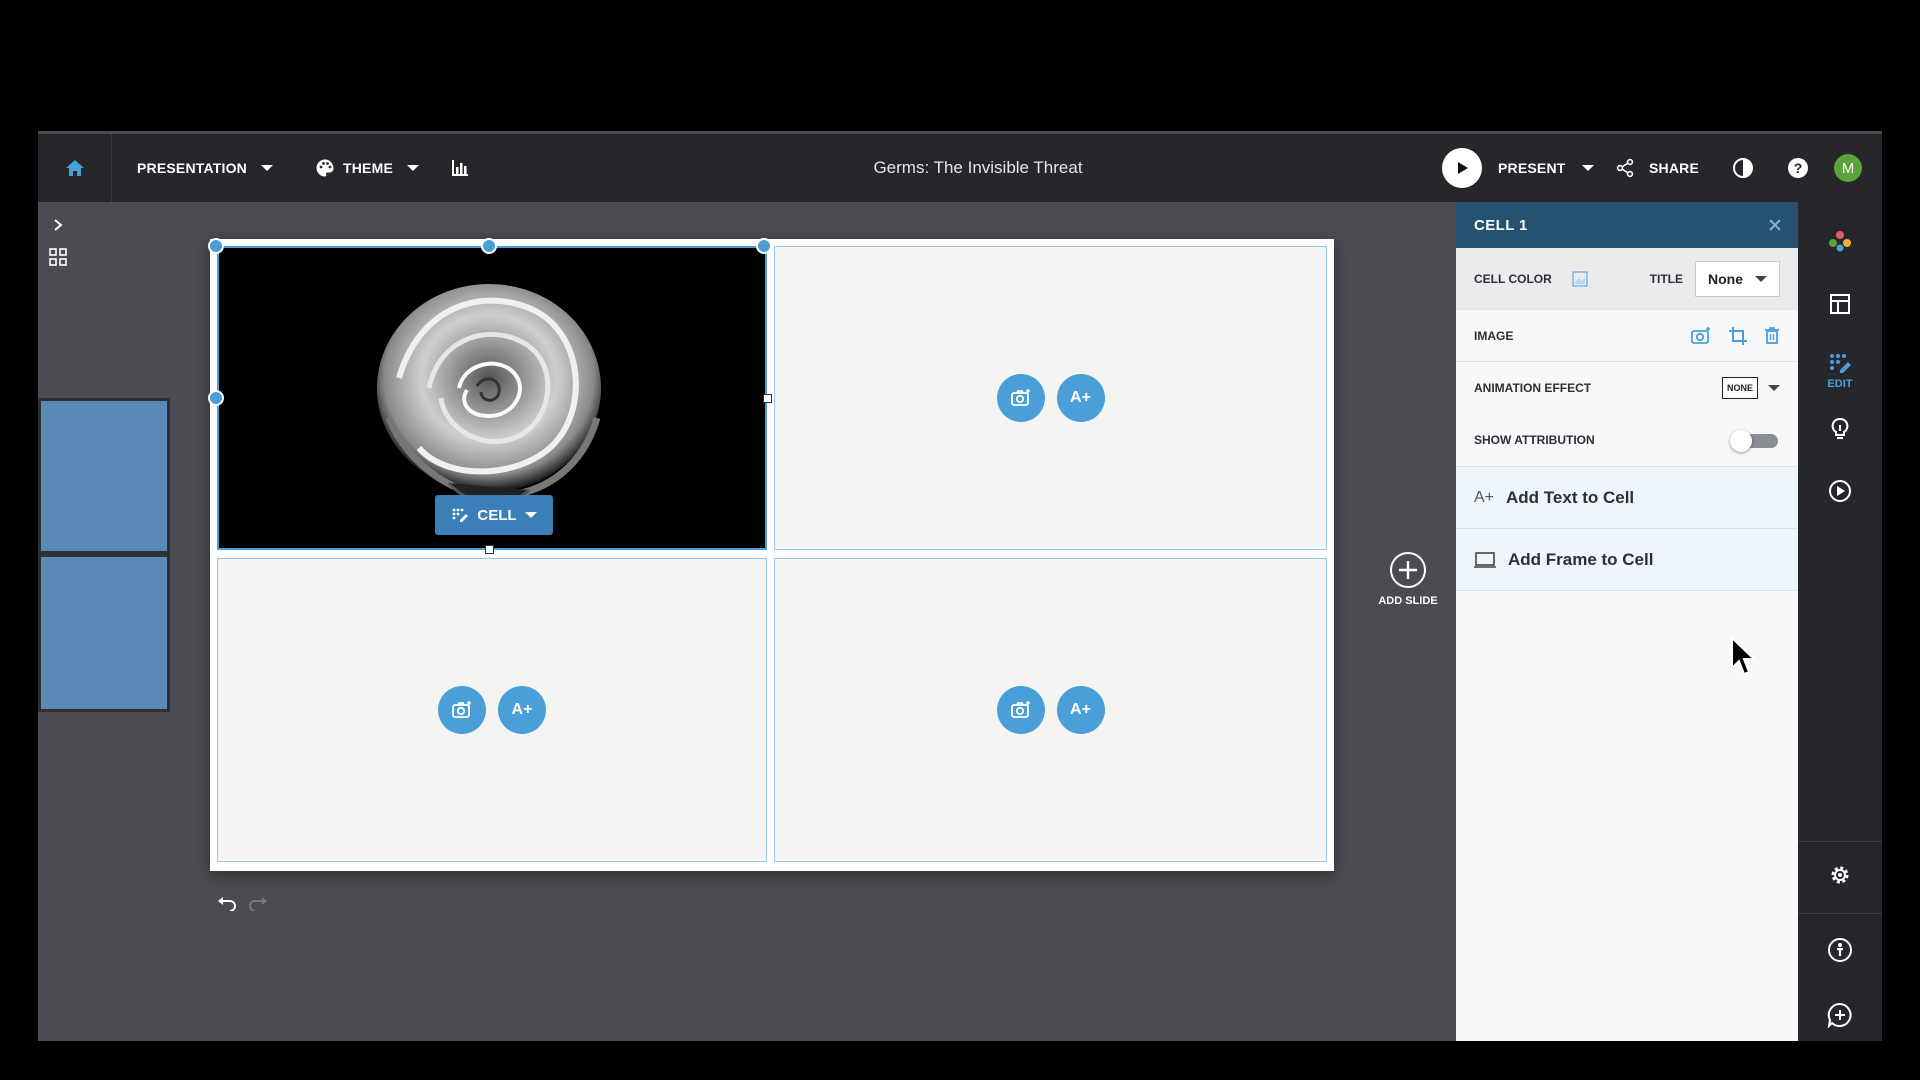 The image size is (1920, 1080). I want to click on feedback-button, so click(1840, 1015).